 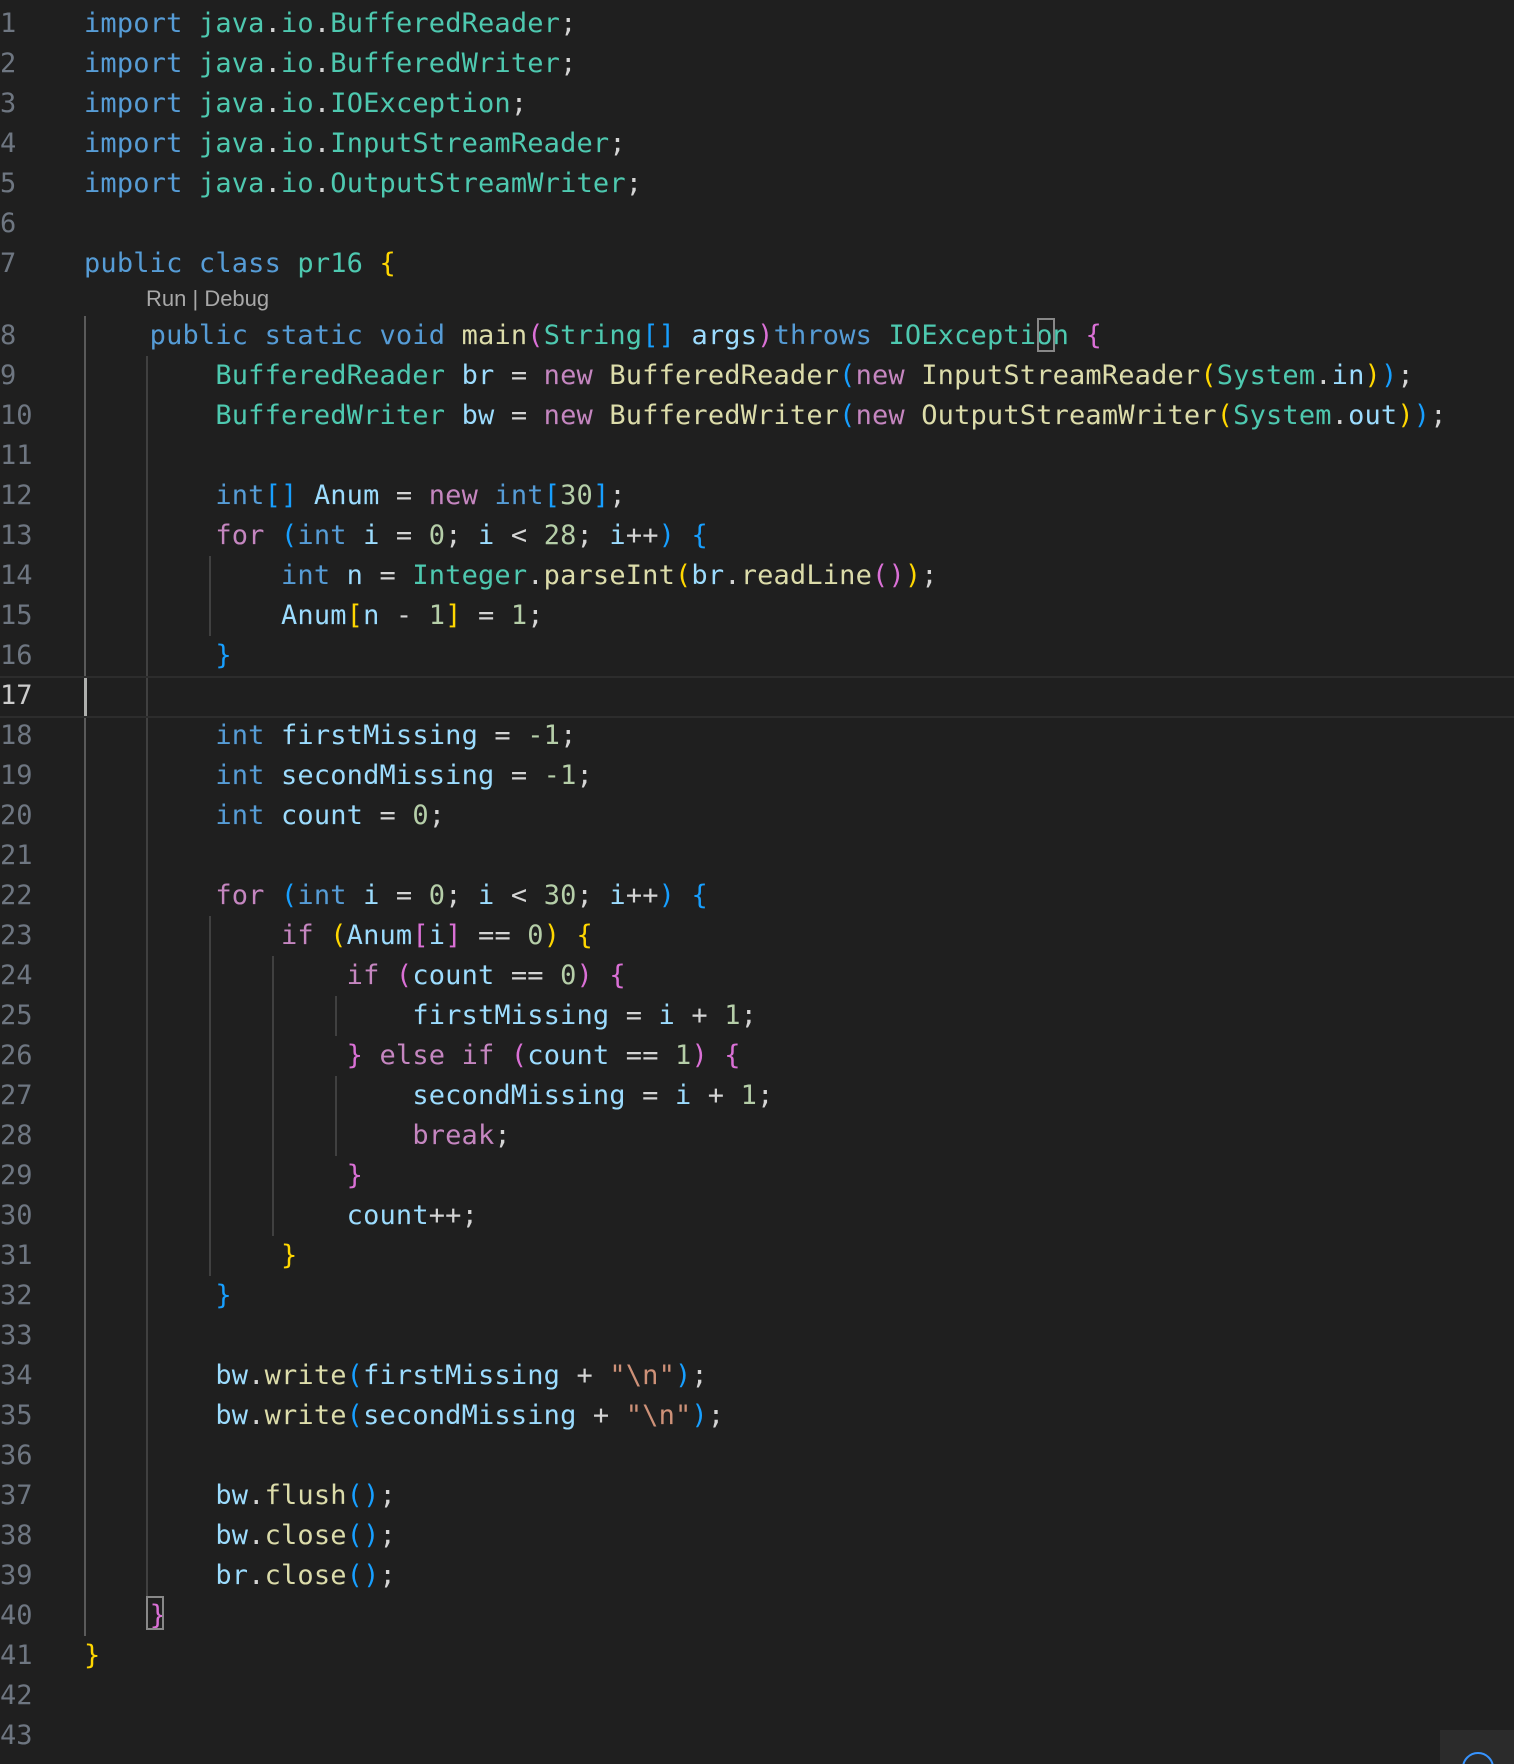 I want to click on code-line: 12 int[] Anum = new int[30];, so click(x=757, y=496).